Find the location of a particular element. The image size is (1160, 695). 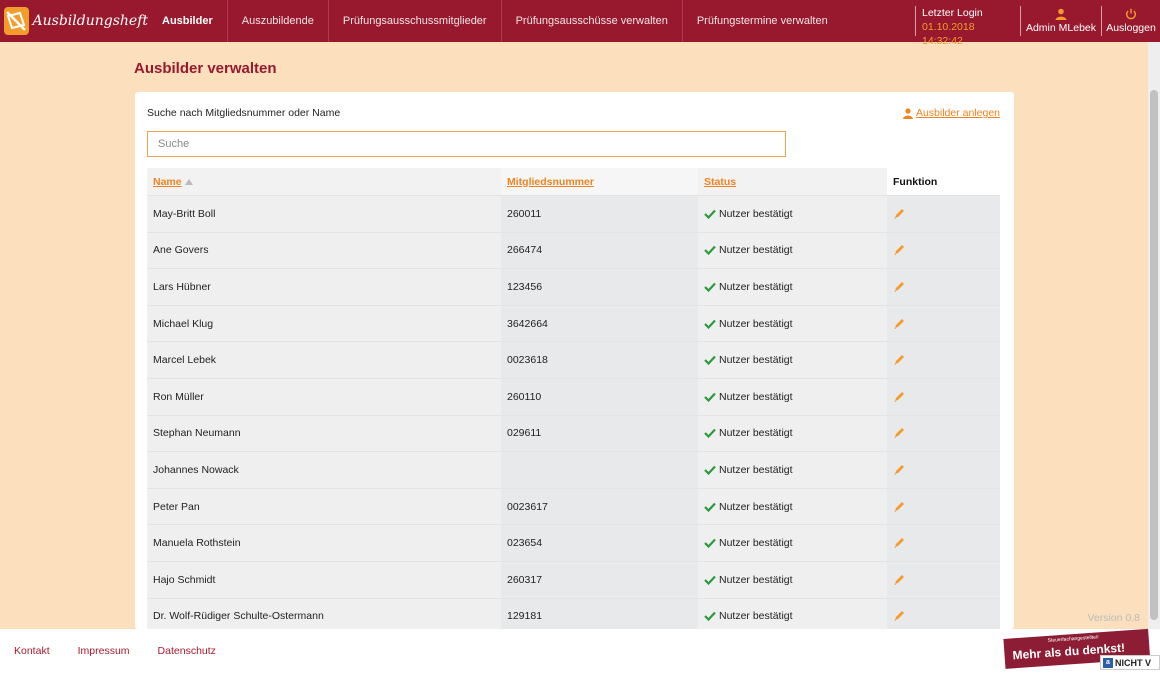

sort-by-status-link: Status is located at coordinates (720, 182).